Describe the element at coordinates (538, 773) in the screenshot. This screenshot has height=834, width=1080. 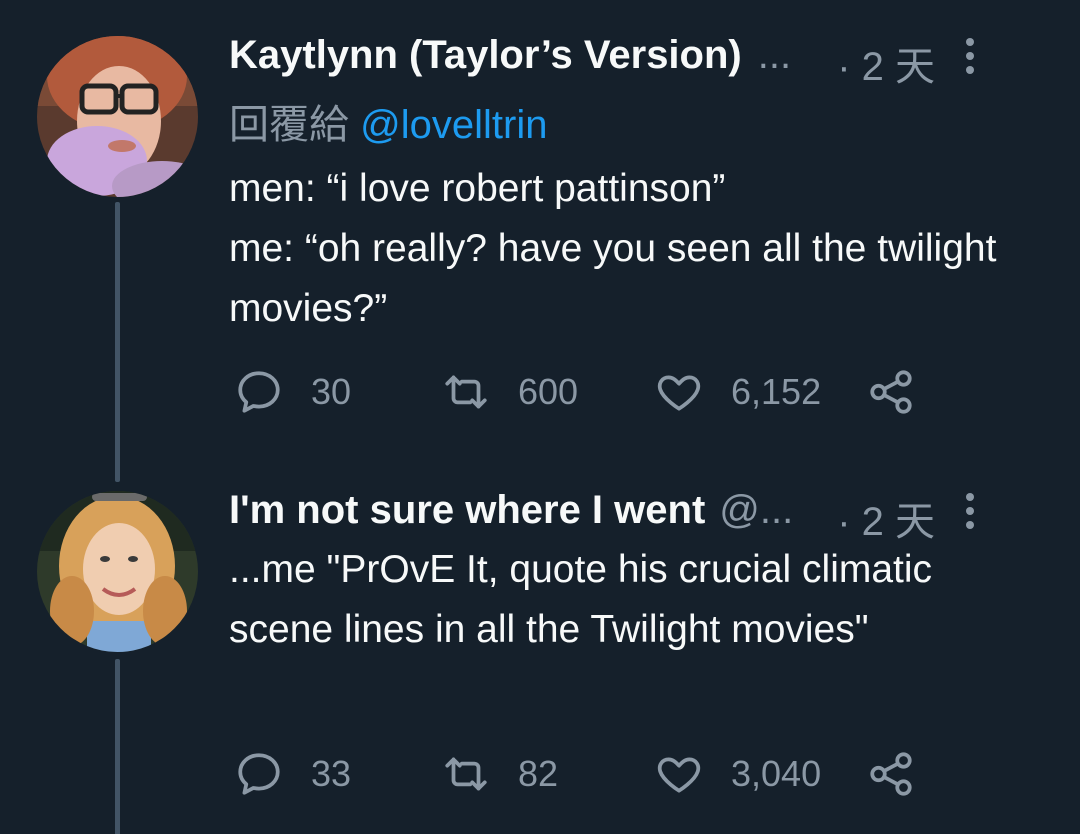
I see `retweet-count: 82` at that location.